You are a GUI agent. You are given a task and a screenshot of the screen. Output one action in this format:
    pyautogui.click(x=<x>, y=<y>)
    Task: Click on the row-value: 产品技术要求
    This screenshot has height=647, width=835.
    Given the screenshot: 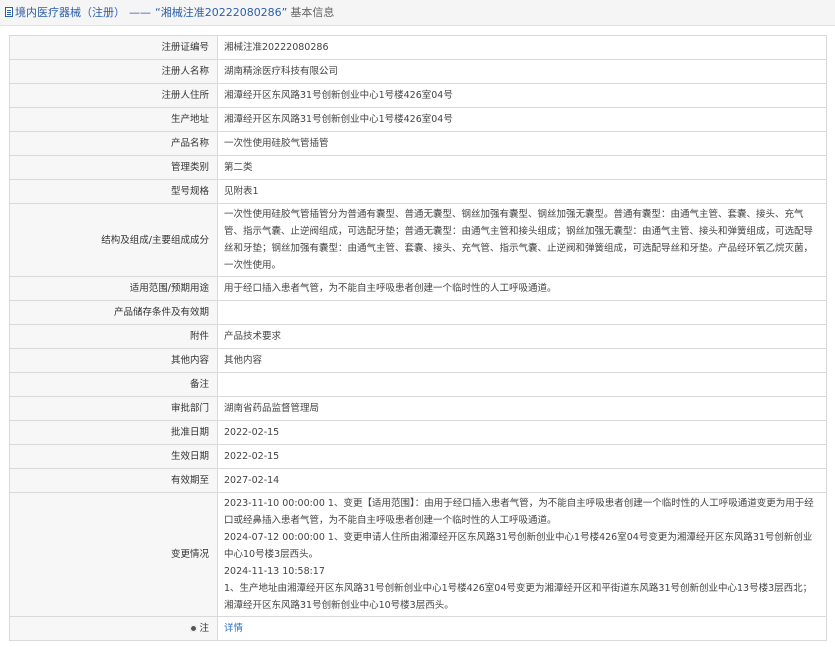 What is the action you would take?
    pyautogui.click(x=522, y=336)
    